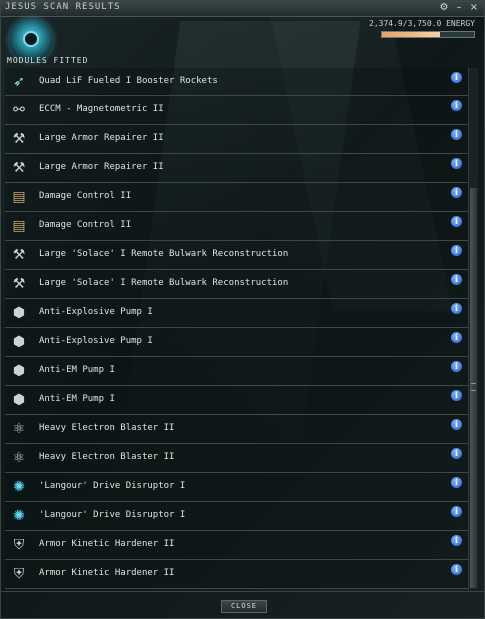 This screenshot has width=485, height=619. What do you see at coordinates (411, 34) in the screenshot?
I see `energy-bar-fill` at bounding box center [411, 34].